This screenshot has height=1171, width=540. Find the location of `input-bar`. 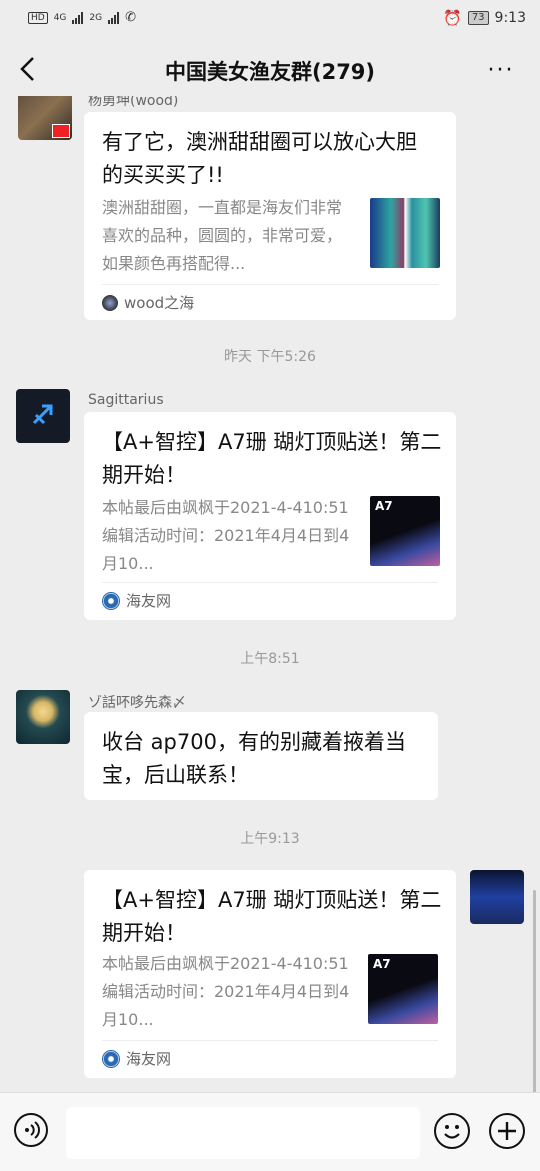

input-bar is located at coordinates (270, 1131).